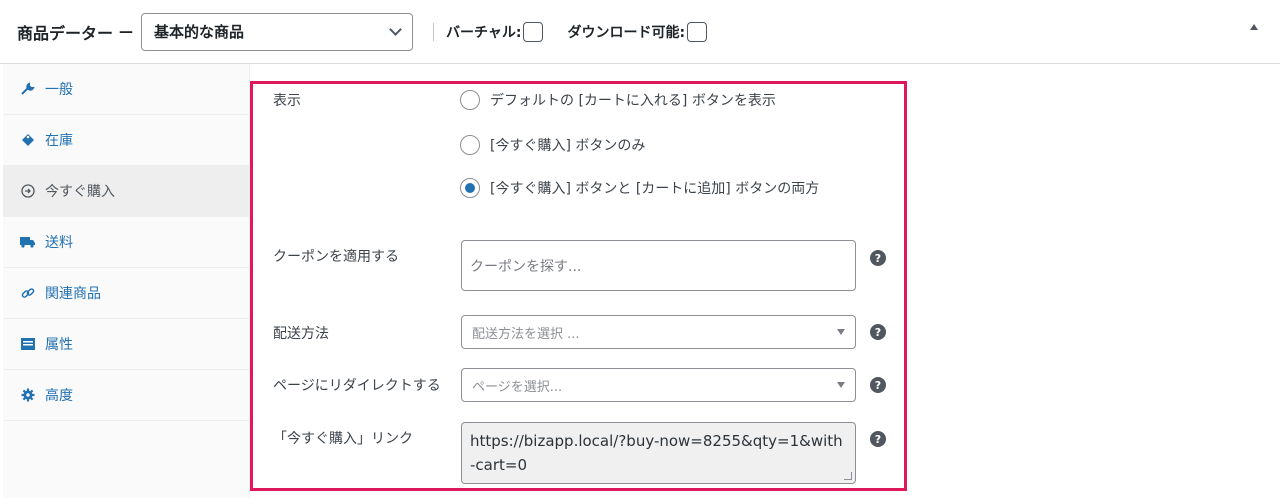 Image resolution: width=1280 pixels, height=498 pixels. What do you see at coordinates (59, 141) in the screenshot?
I see `tab-label: 在庫` at bounding box center [59, 141].